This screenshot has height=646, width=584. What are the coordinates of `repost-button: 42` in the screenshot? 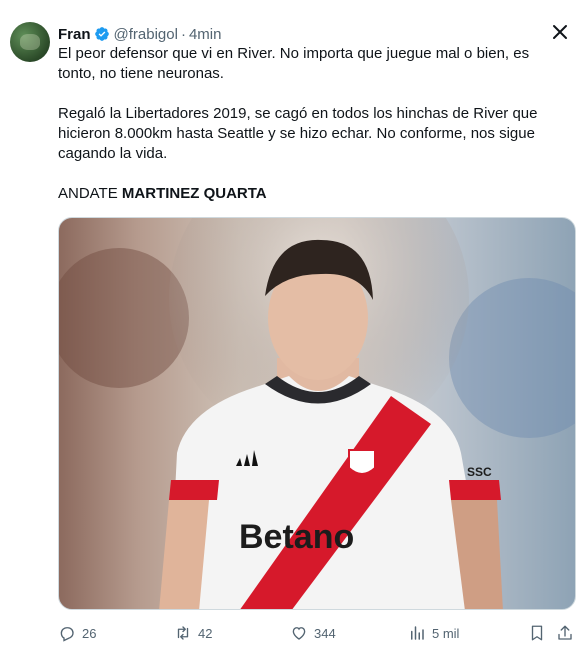 It's located at (193, 633).